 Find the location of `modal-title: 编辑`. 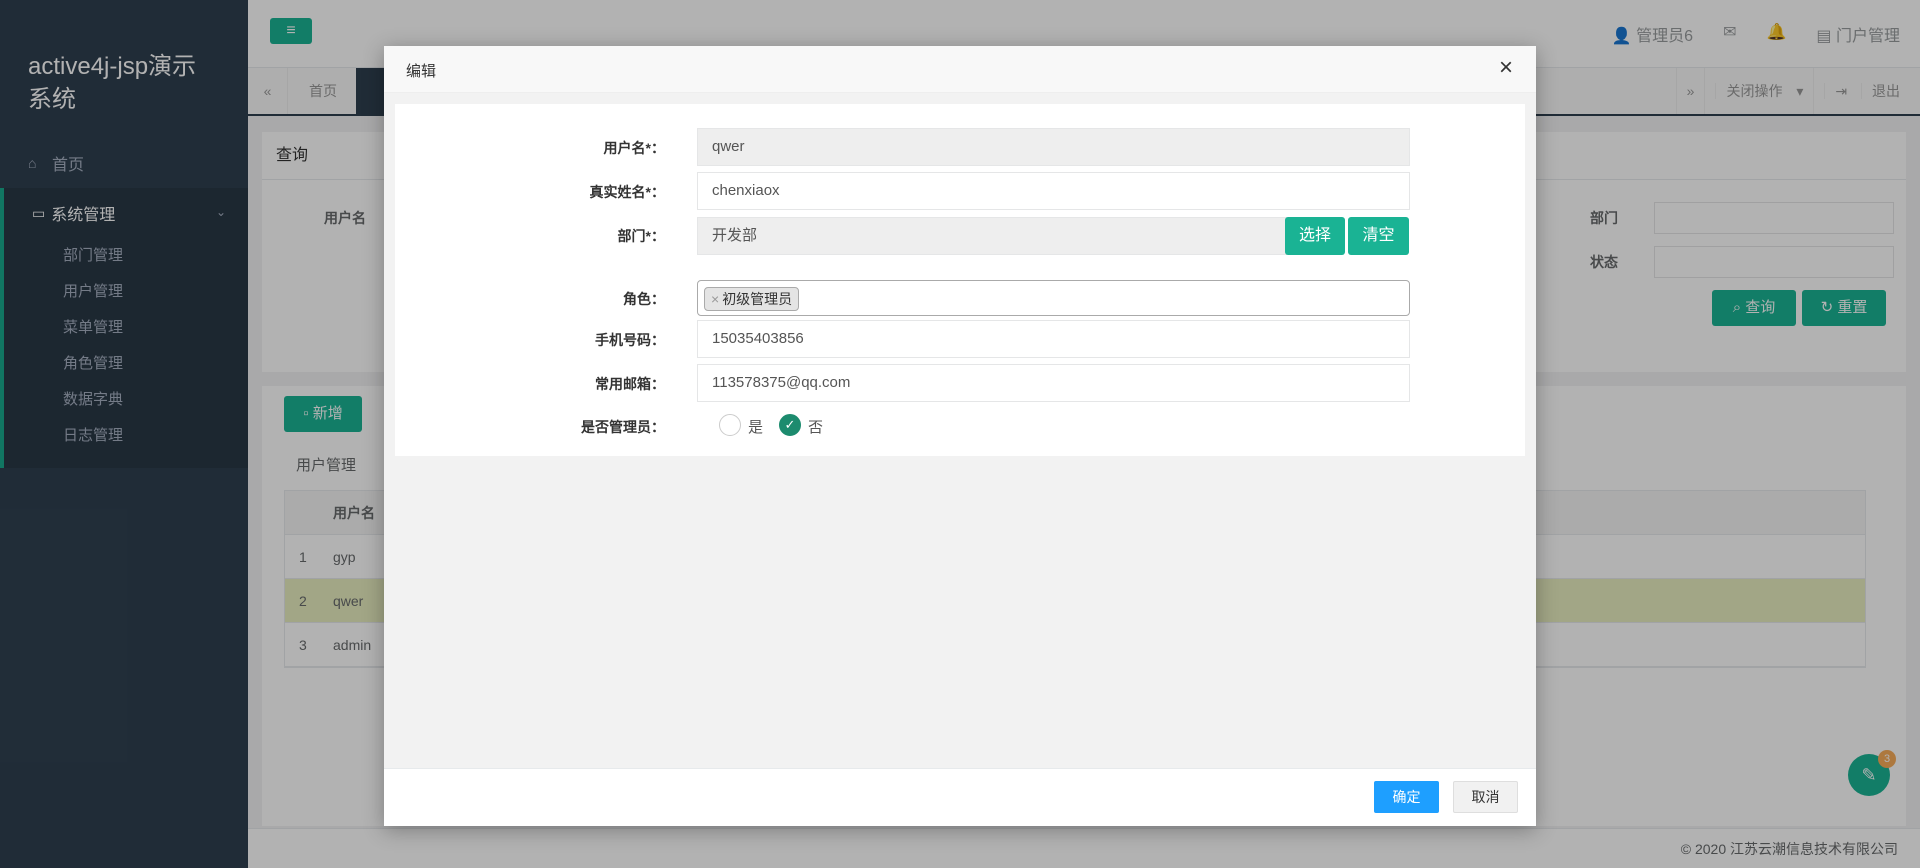

modal-title: 编辑 is located at coordinates (421, 71).